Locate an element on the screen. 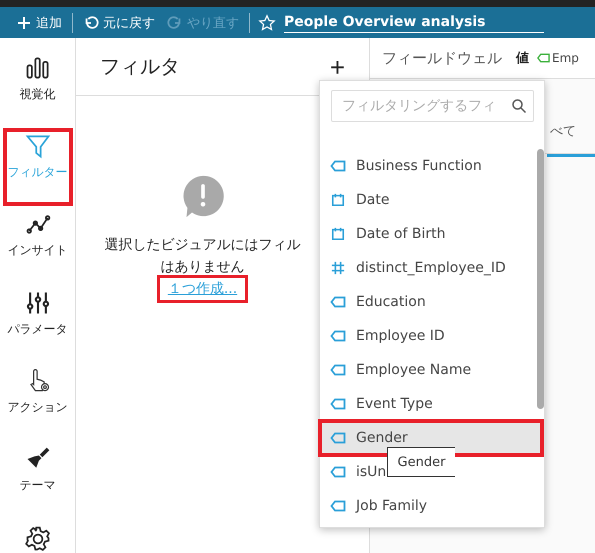 The image size is (595, 553). settings-icon is located at coordinates (38, 539).